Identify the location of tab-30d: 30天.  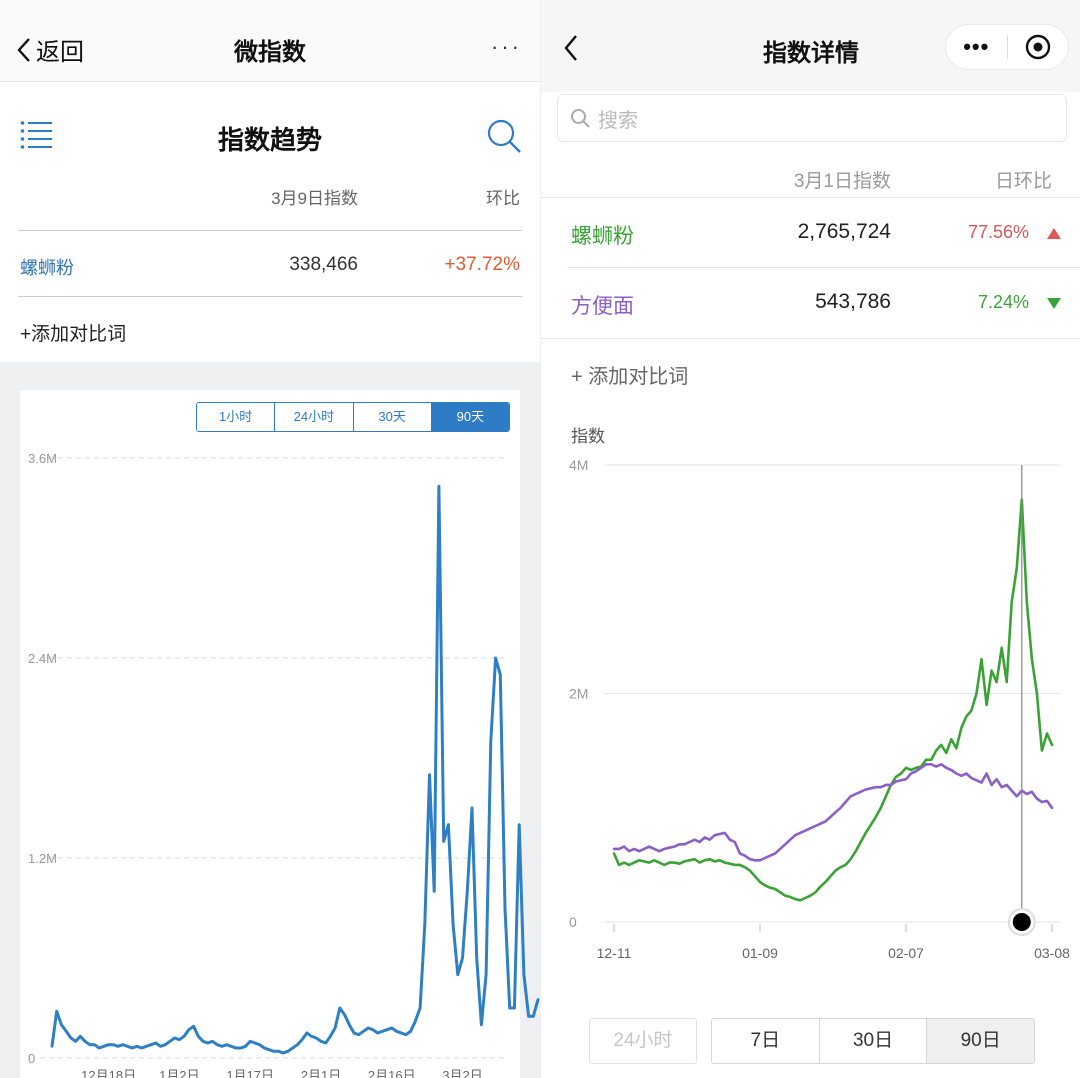
(392, 417).